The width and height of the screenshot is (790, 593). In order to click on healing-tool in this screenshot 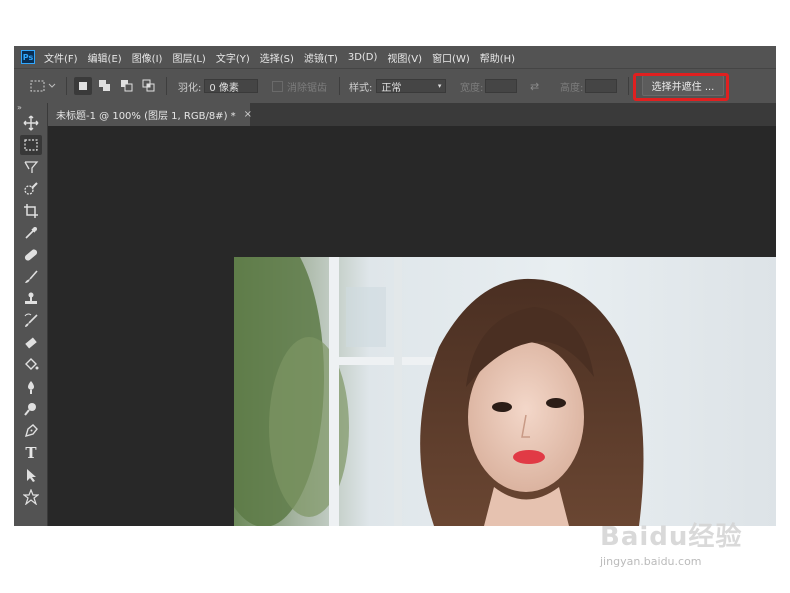, I will do `click(31, 255)`.